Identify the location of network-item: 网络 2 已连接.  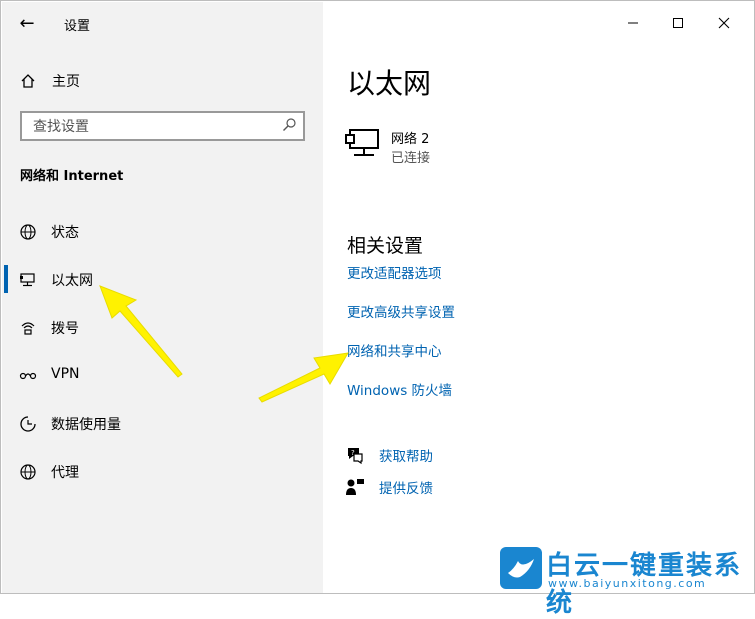
(405, 148).